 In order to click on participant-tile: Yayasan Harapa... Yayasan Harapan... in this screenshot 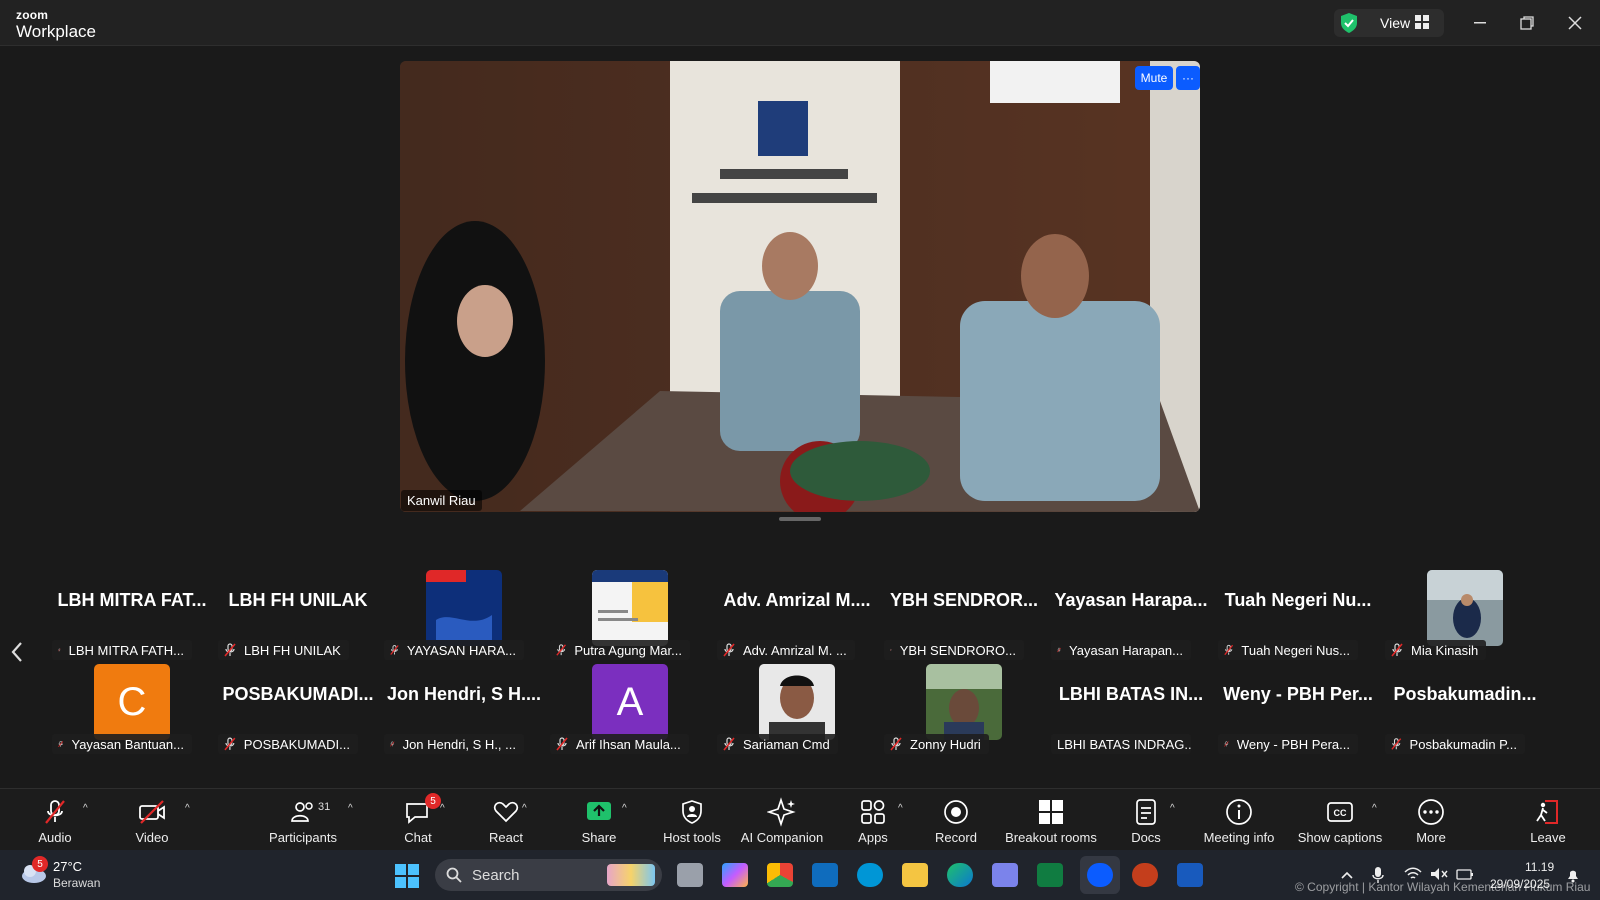, I will do `click(1131, 616)`.